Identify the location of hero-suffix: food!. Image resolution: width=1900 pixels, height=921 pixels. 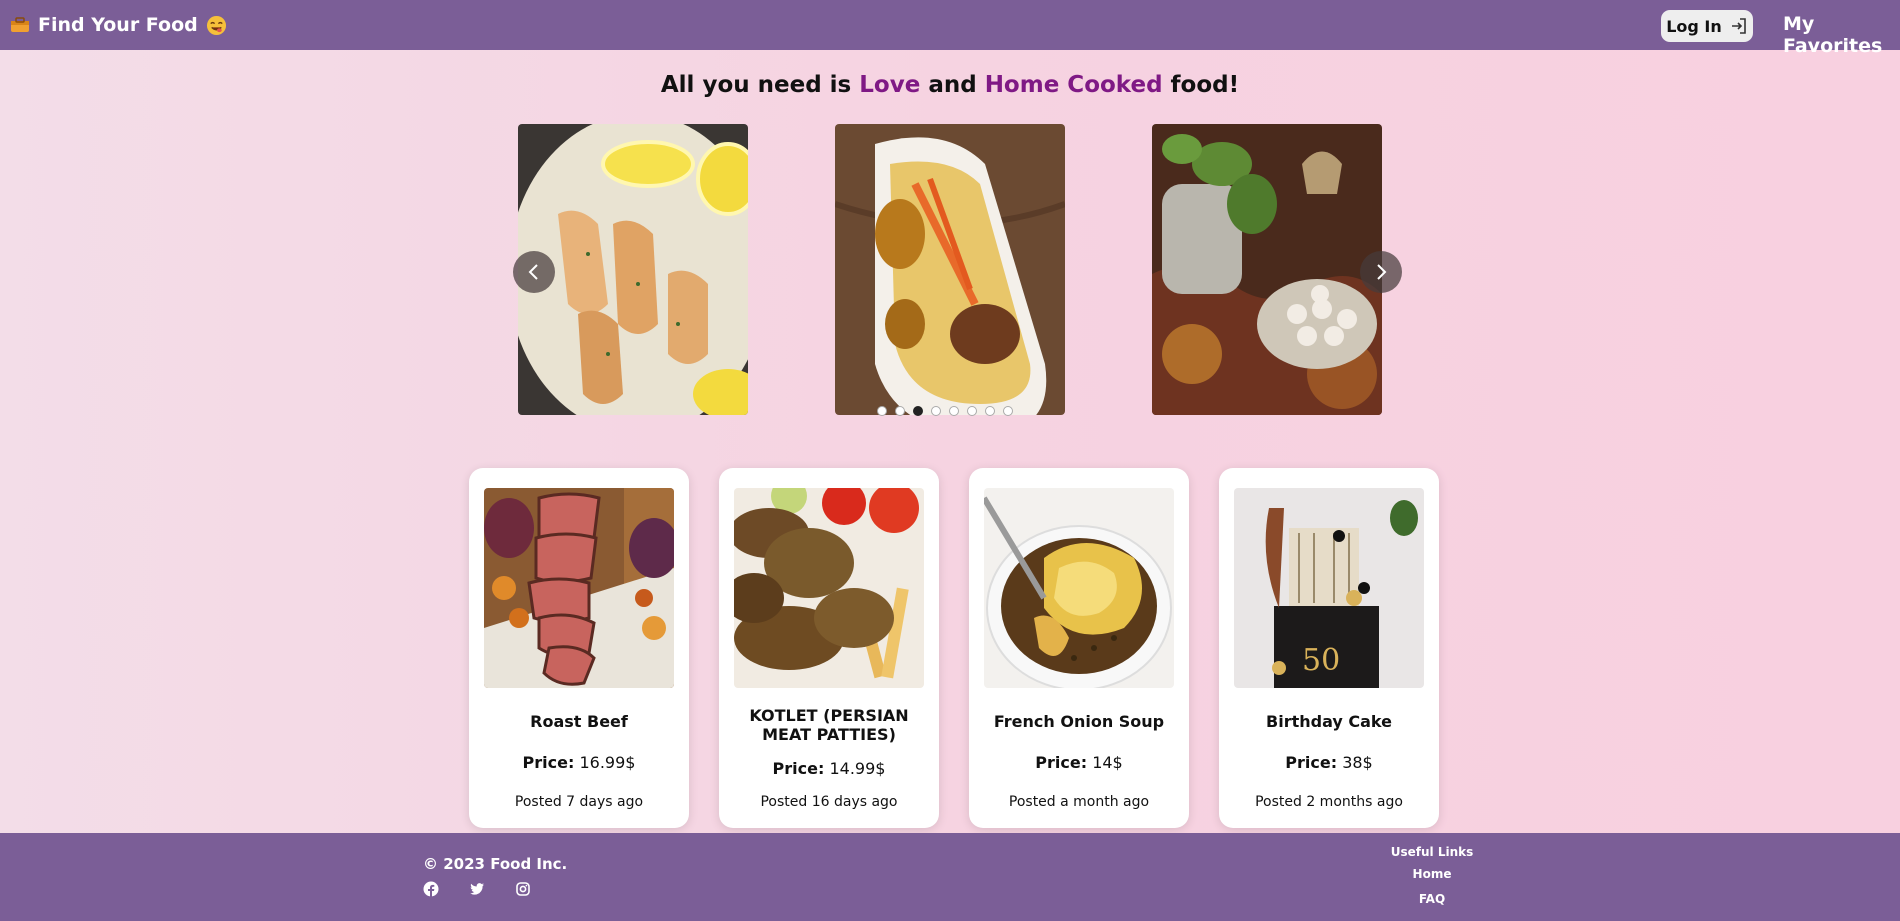
(1201, 85).